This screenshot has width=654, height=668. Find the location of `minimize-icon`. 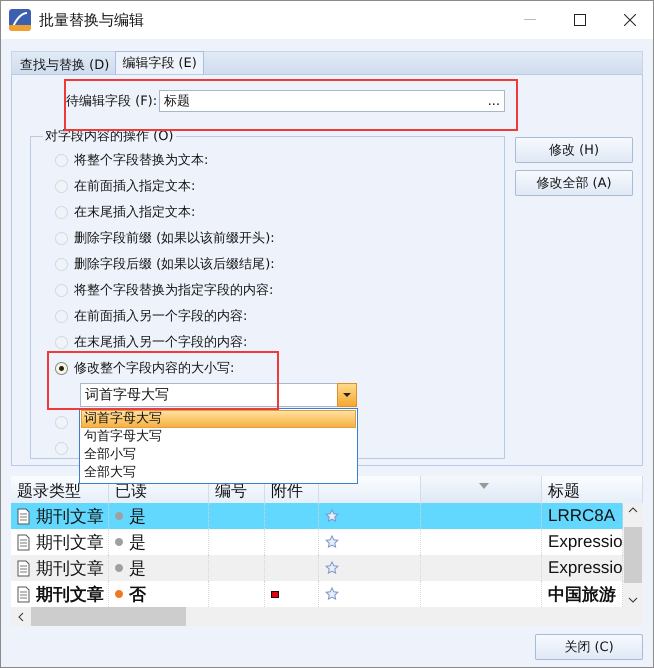

minimize-icon is located at coordinates (530, 20).